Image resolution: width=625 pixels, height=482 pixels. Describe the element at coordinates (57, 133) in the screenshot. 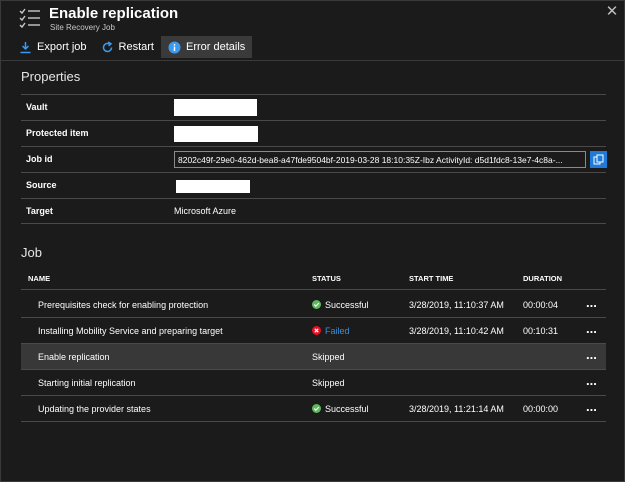

I see `property-label: Protected item` at that location.